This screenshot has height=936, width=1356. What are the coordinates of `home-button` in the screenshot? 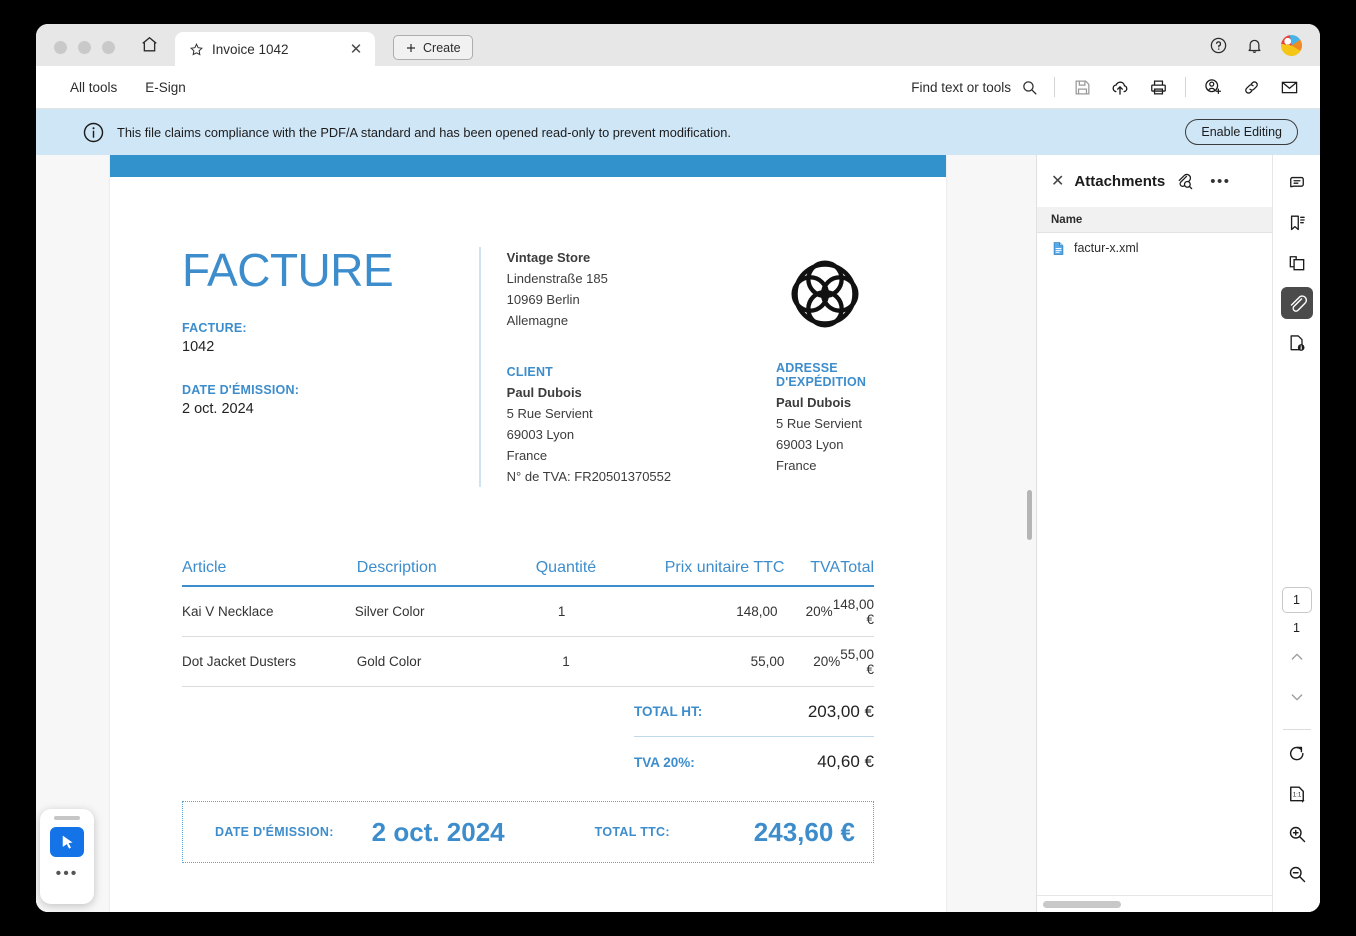 It's located at (149, 44).